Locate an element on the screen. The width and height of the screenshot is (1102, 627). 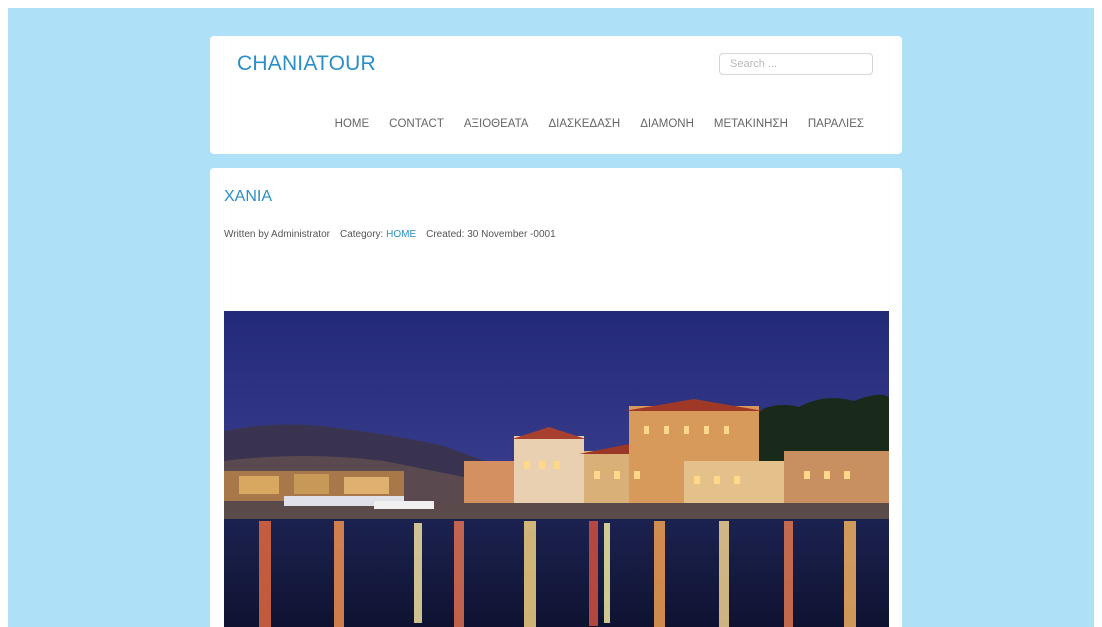
nav-item-home: HOME is located at coordinates (352, 124).